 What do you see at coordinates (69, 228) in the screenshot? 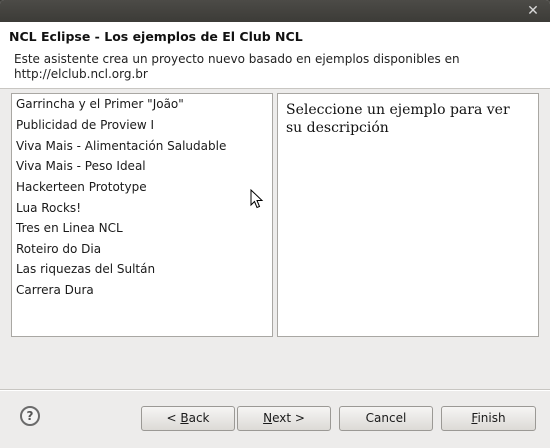
I see `list-item: Tres en Linea NCL` at bounding box center [69, 228].